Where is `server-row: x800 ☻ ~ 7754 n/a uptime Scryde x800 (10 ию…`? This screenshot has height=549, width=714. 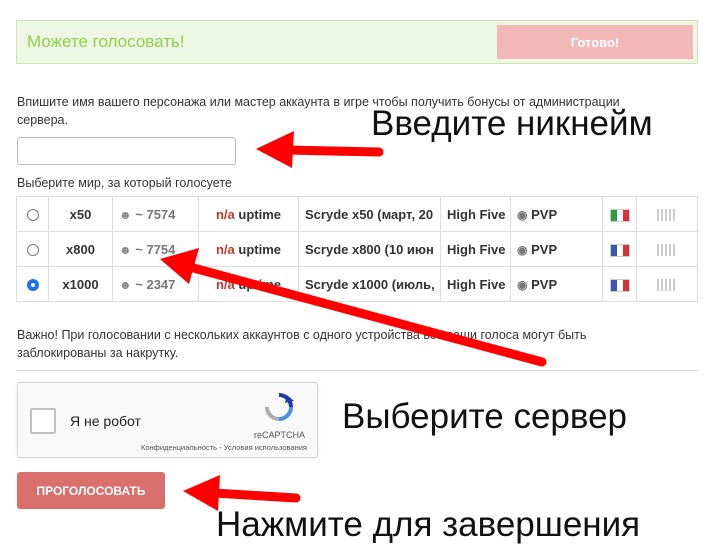 server-row: x800 ☻ ~ 7754 n/a uptime Scryde x800 (10 ию… is located at coordinates (357, 249).